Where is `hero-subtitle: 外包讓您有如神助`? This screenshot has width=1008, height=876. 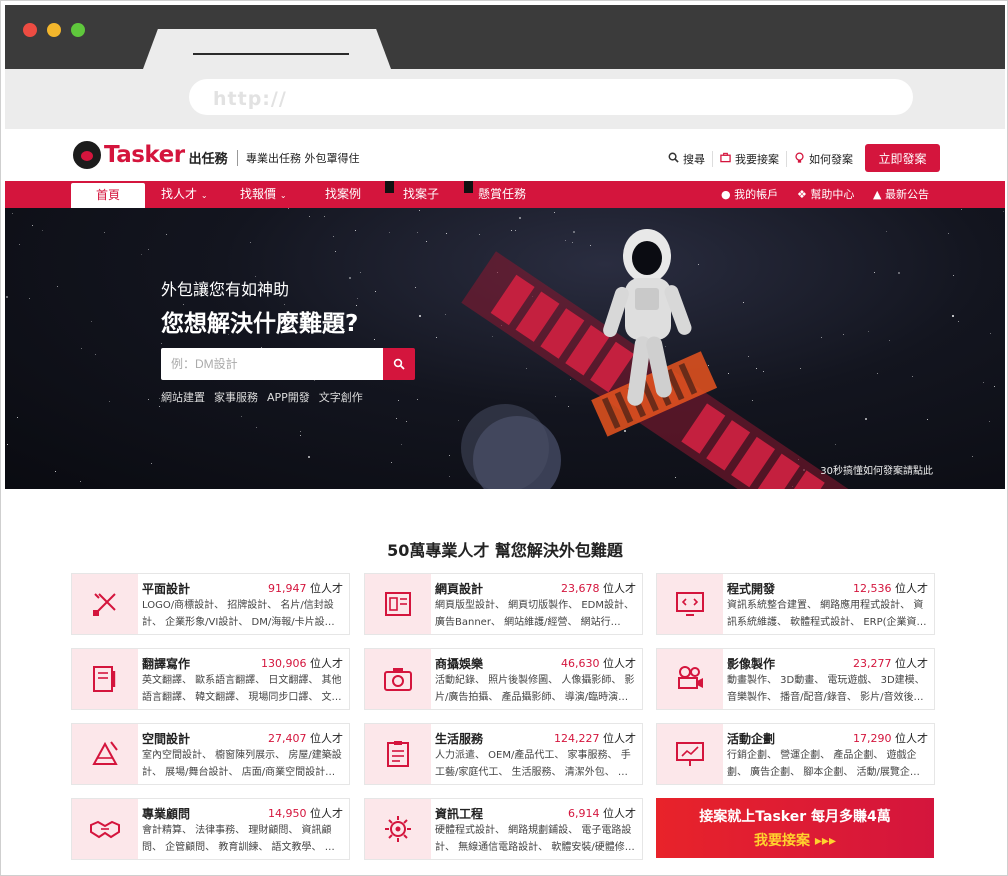
hero-subtitle: 外包讓您有如神助 is located at coordinates (225, 289).